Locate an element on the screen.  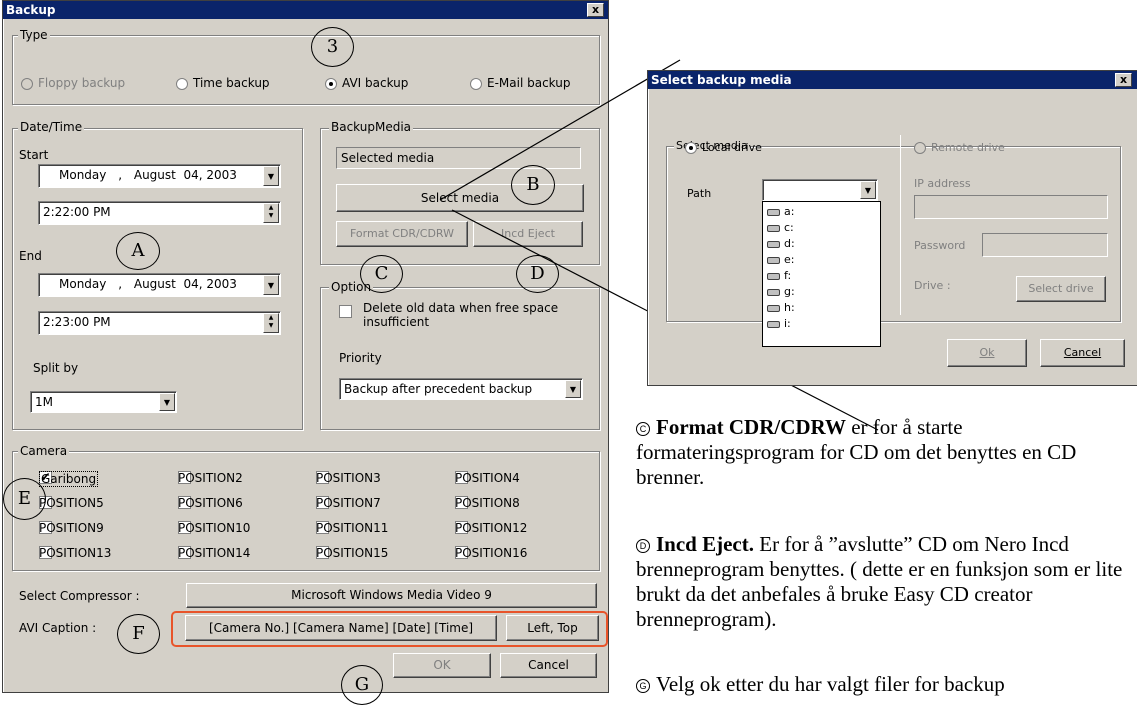
end-time-value: 2:23:00 PM is located at coordinates (77, 322).